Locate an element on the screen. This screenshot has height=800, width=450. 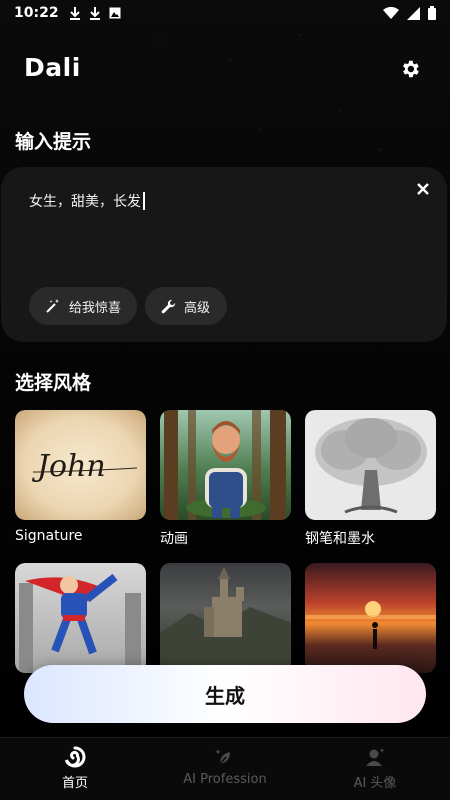
battery-icon is located at coordinates (432, 13).